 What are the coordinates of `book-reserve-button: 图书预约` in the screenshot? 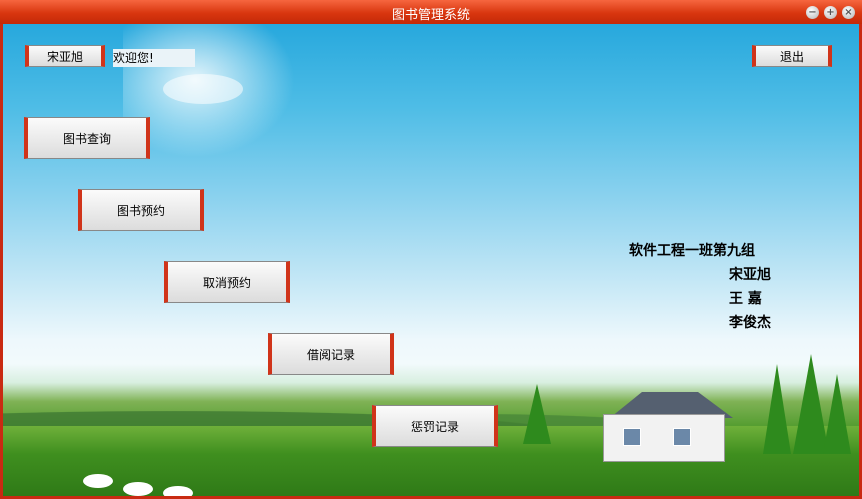 It's located at (141, 210).